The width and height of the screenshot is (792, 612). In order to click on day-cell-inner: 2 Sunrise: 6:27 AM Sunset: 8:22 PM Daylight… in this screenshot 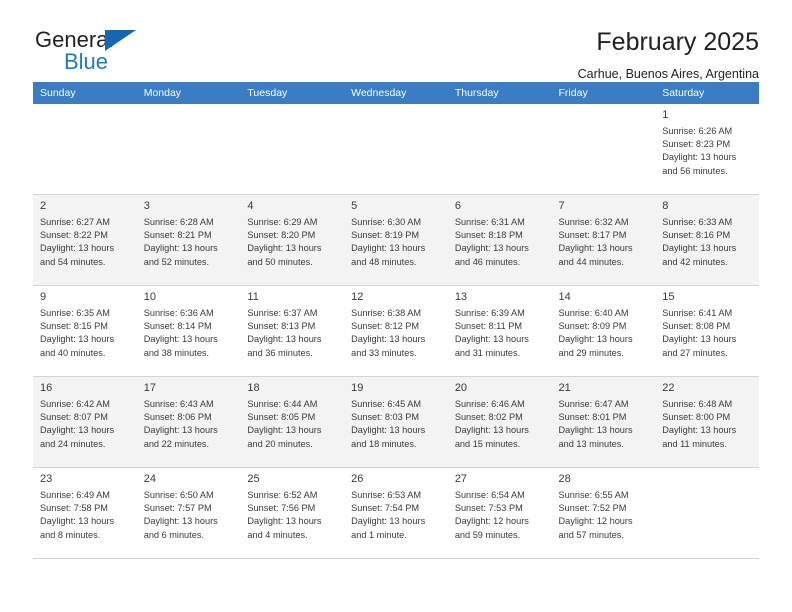, I will do `click(85, 240)`.